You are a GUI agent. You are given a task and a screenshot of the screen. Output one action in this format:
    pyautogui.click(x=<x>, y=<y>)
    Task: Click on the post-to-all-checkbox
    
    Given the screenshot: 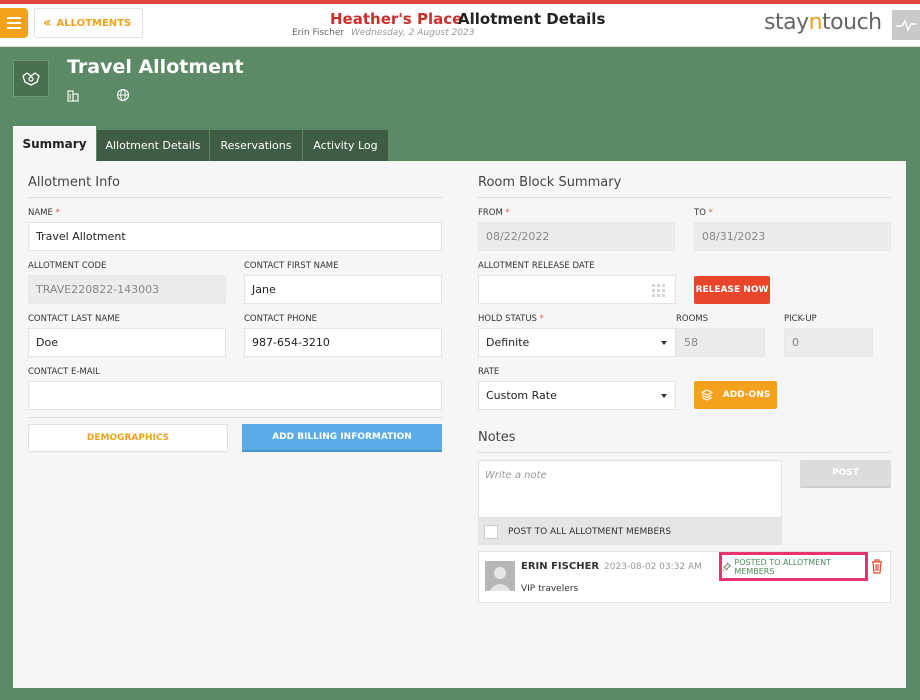 What is the action you would take?
    pyautogui.click(x=491, y=531)
    